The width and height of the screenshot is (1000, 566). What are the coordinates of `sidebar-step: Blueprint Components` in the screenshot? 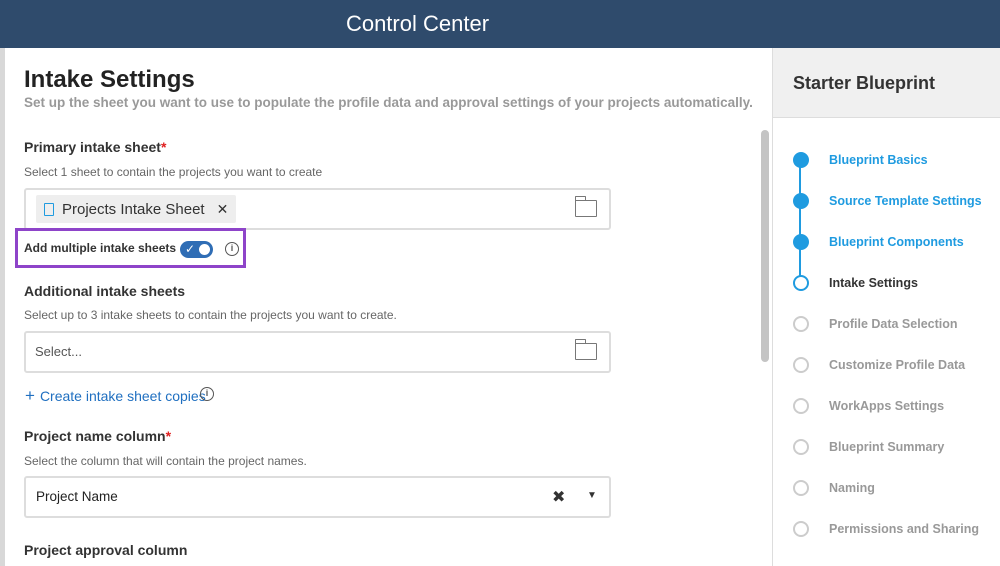 It's located at (886, 242).